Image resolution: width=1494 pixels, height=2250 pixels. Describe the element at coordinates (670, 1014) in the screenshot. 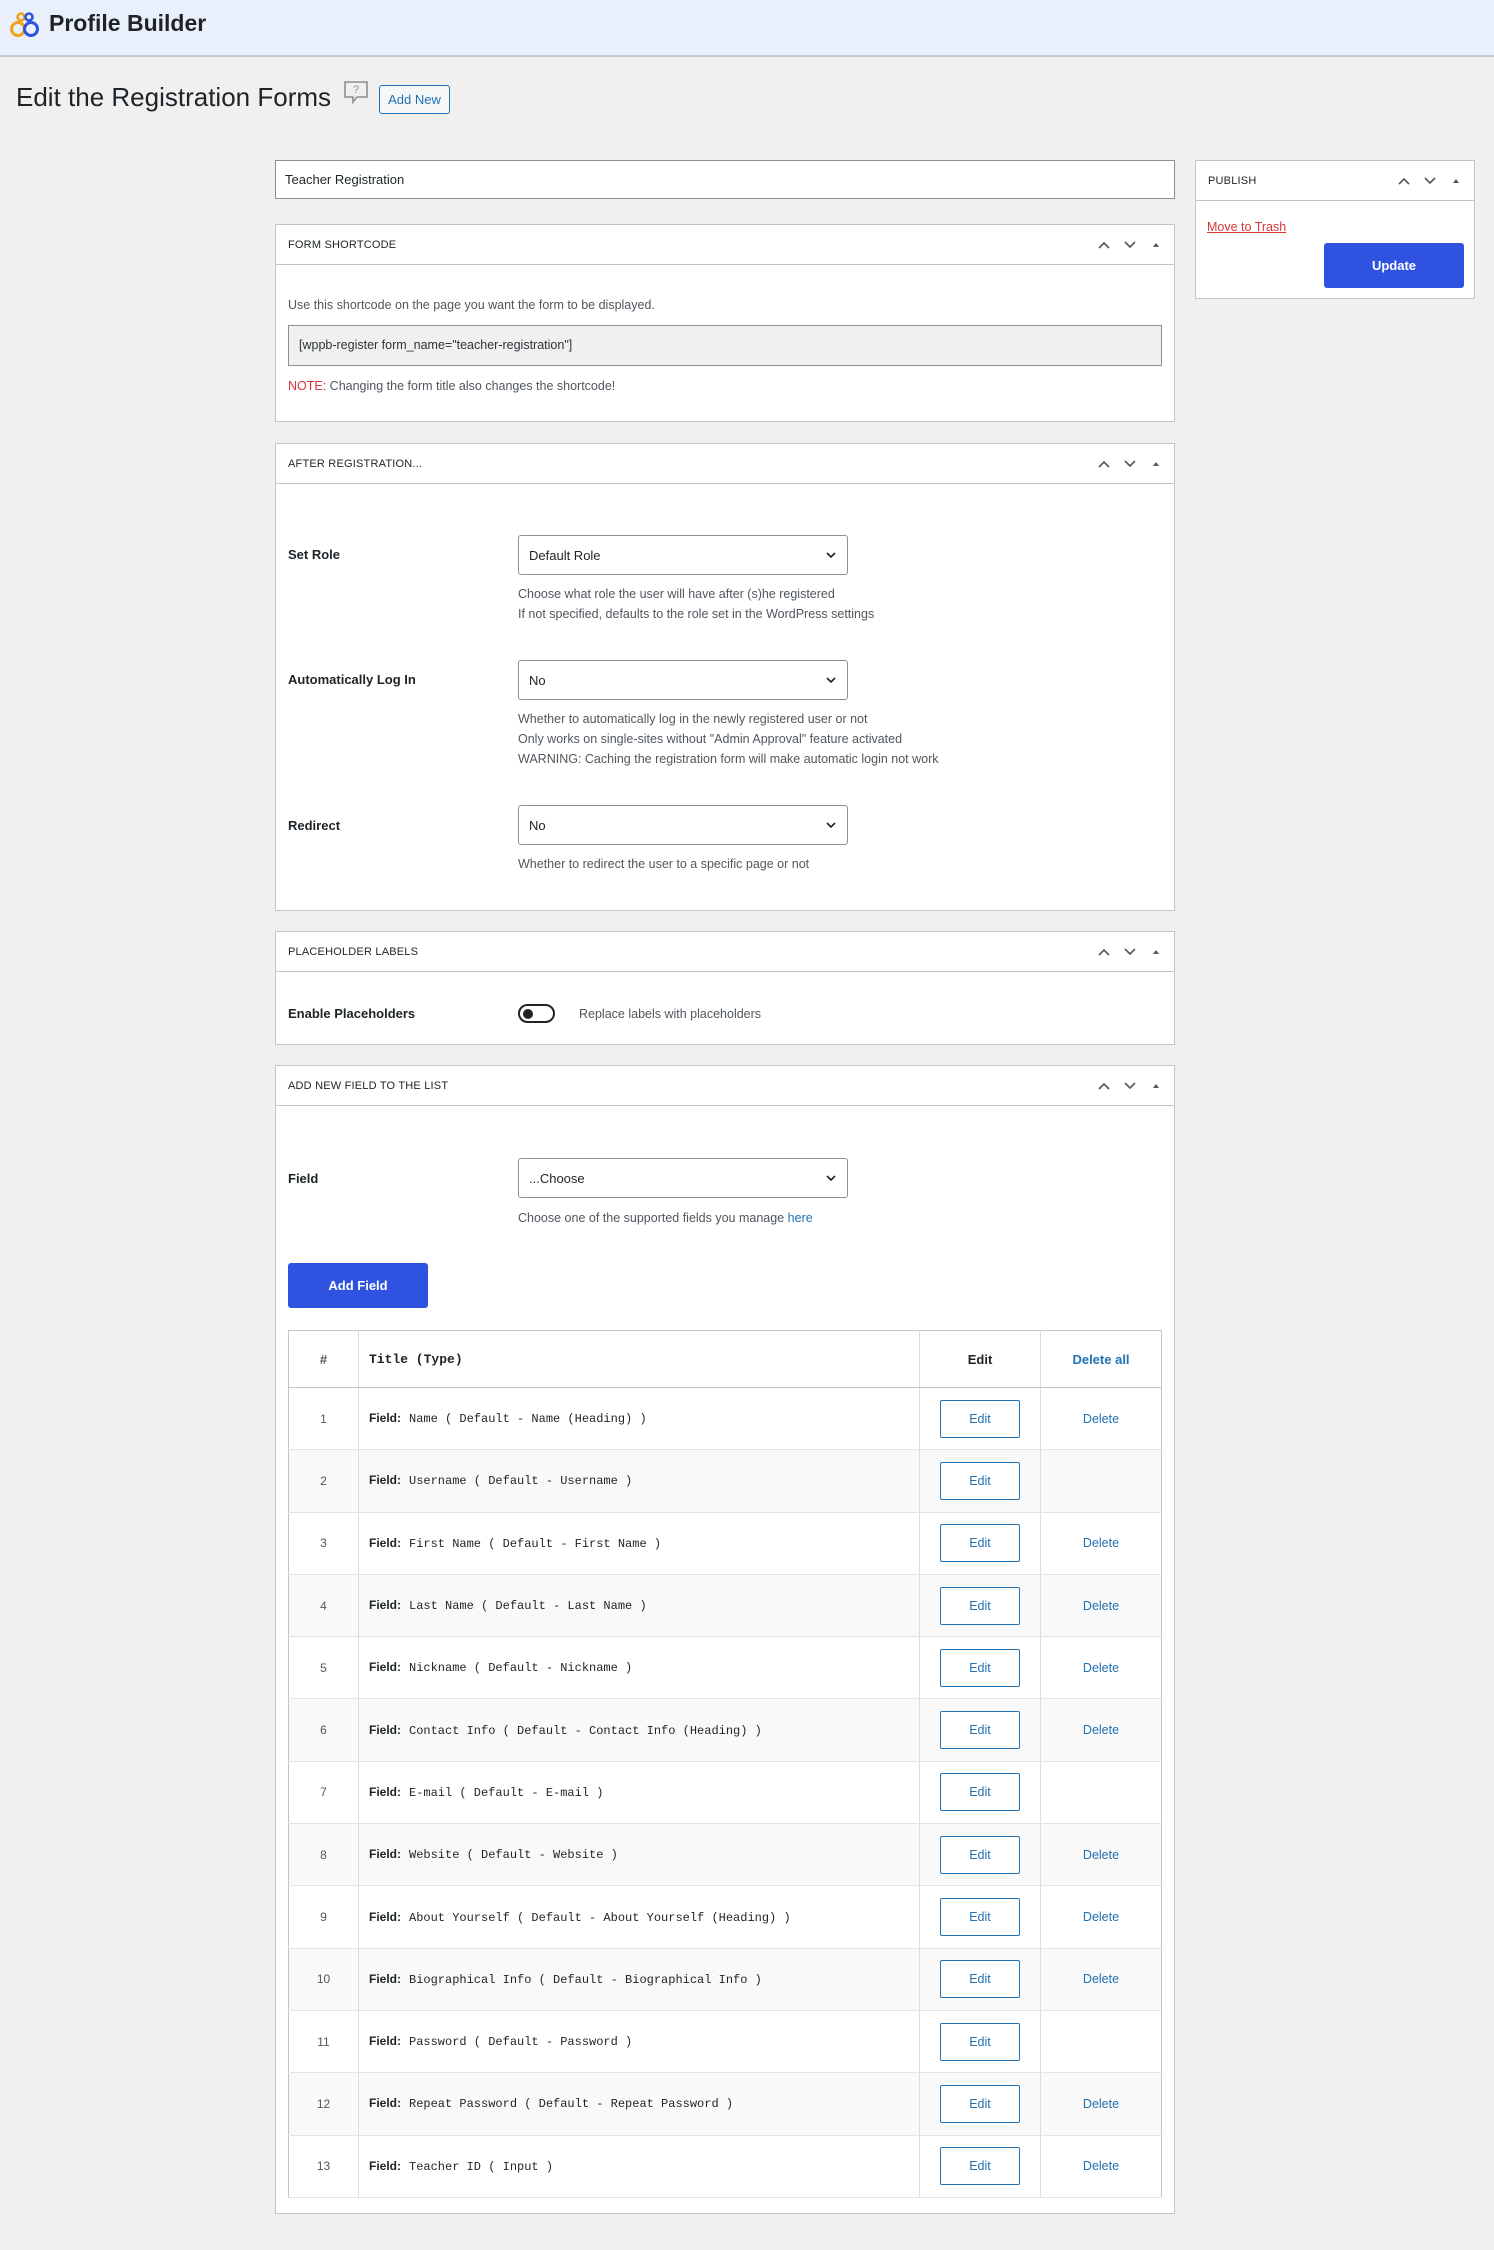

I see `toggle-description: Replace labels with placeholders` at that location.